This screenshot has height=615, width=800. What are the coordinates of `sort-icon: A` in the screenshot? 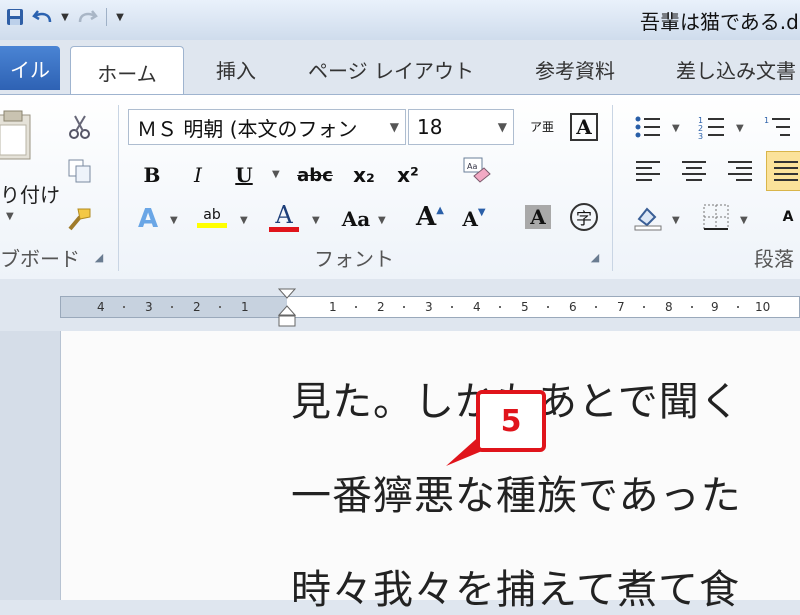 It's located at (785, 217).